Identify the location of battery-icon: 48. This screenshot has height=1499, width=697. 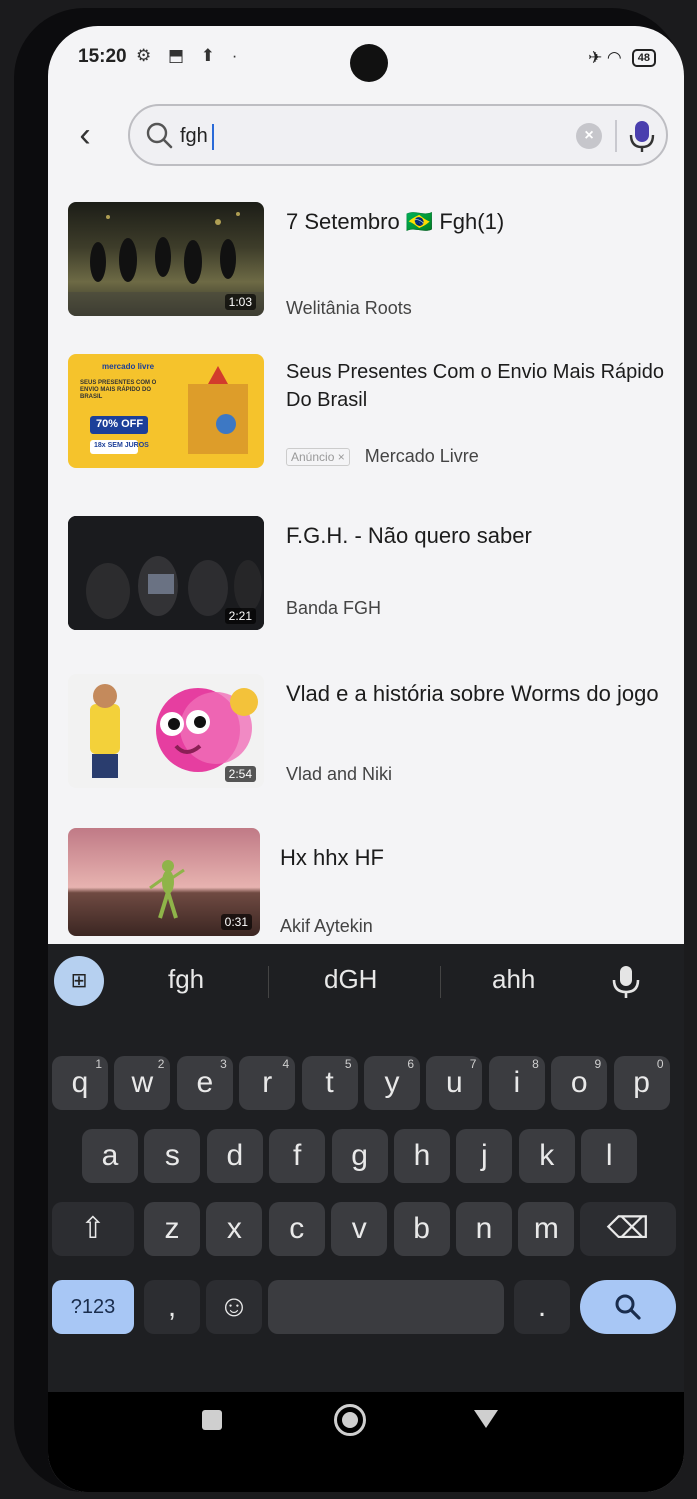
(643, 58).